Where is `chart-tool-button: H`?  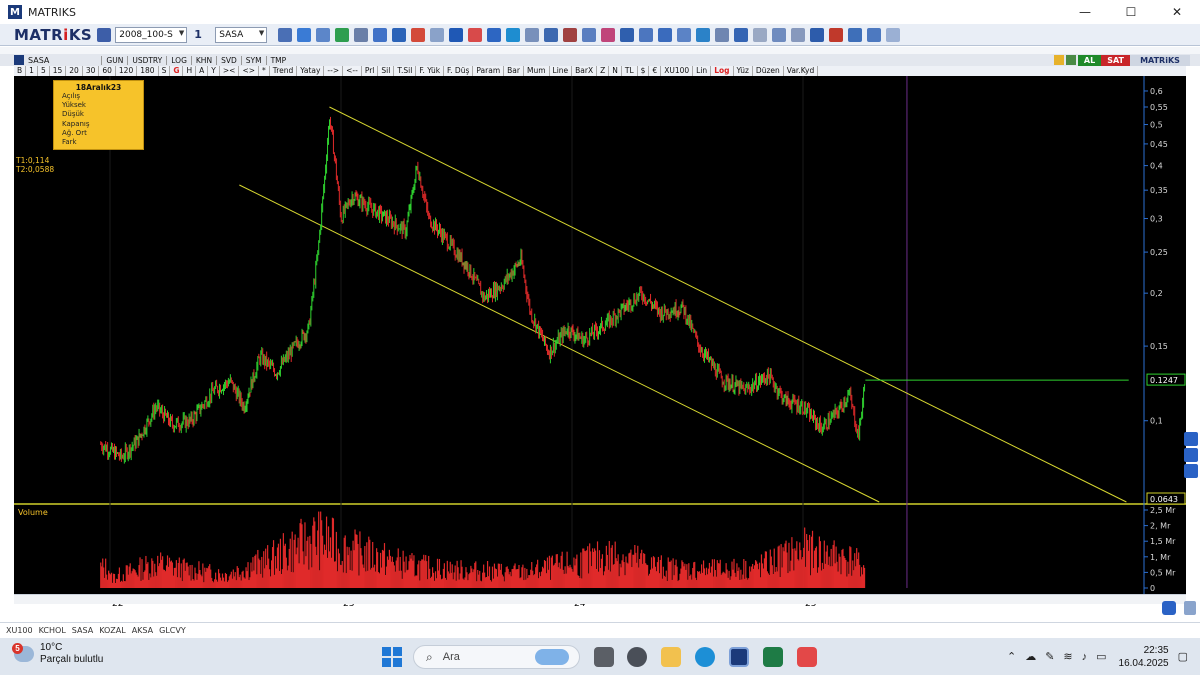
chart-tool-button: H is located at coordinates (190, 71).